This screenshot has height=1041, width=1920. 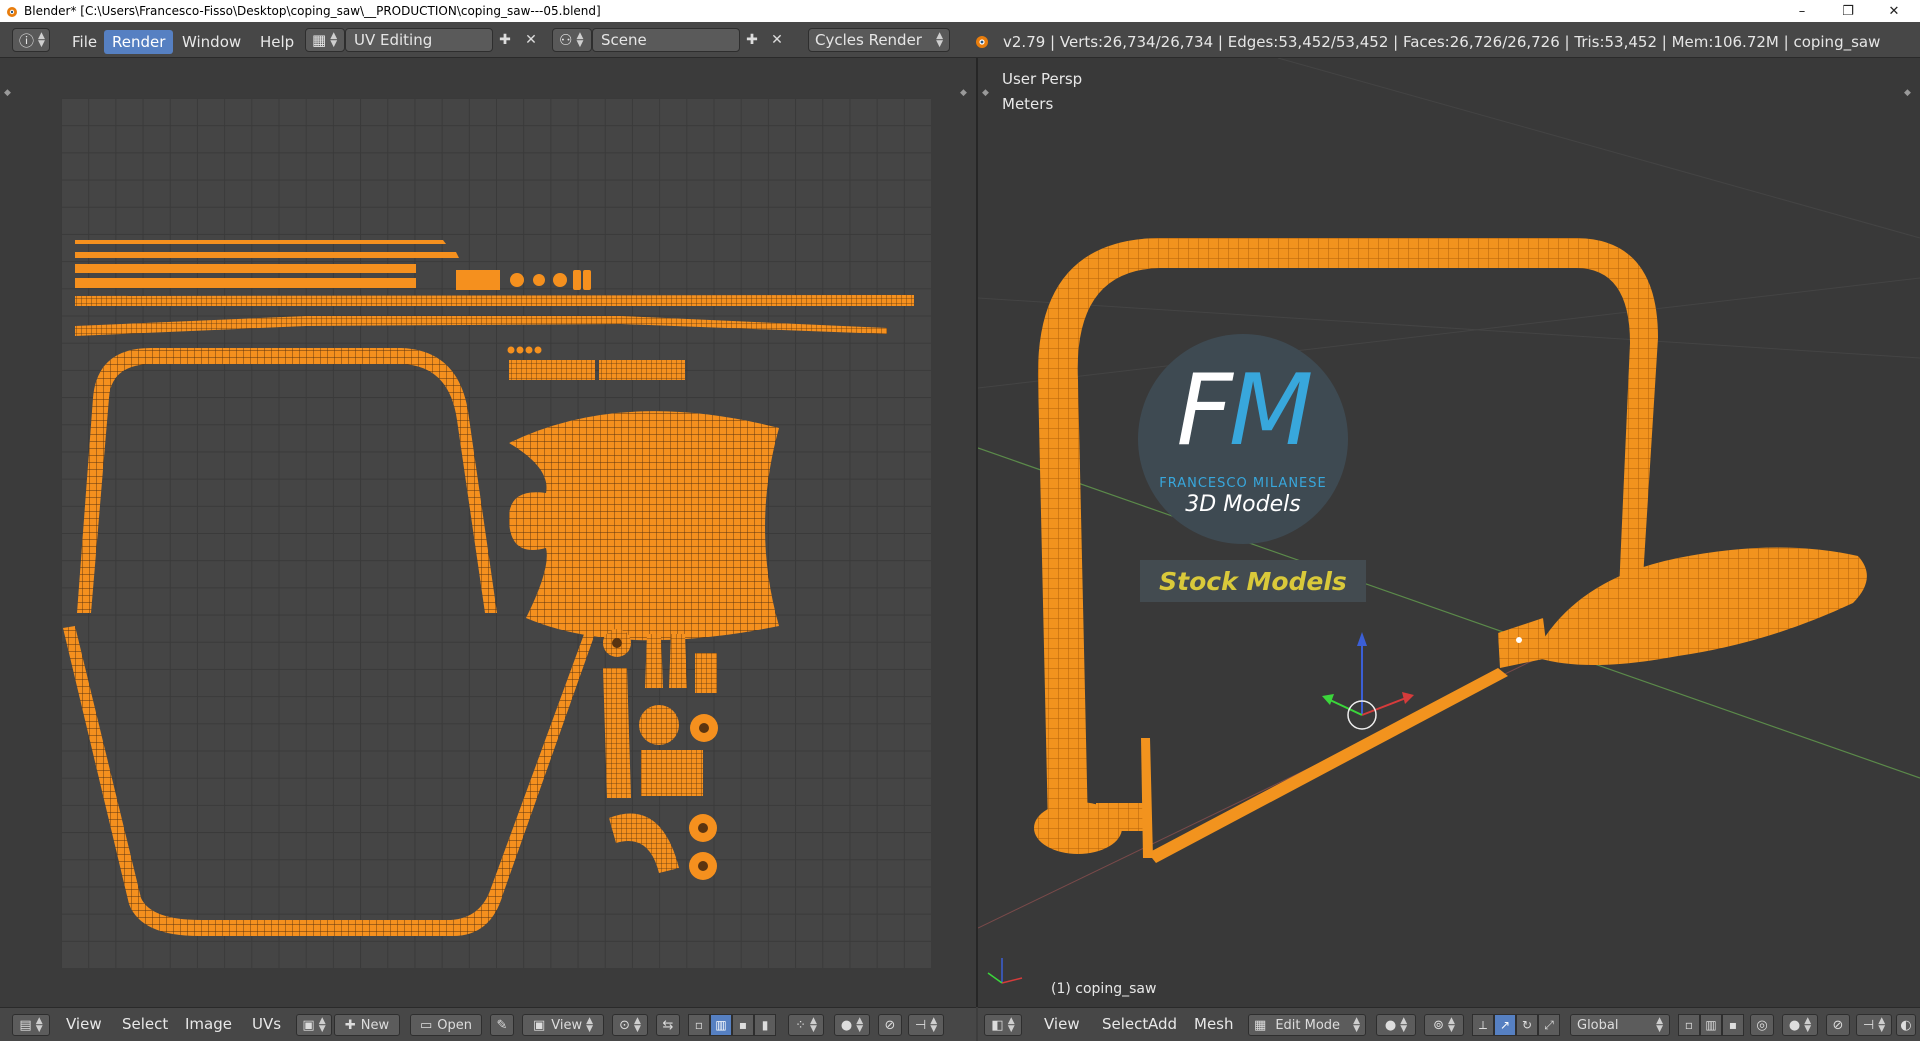 I want to click on interaction-mode-label: Edit Mode, so click(x=1308, y=1025).